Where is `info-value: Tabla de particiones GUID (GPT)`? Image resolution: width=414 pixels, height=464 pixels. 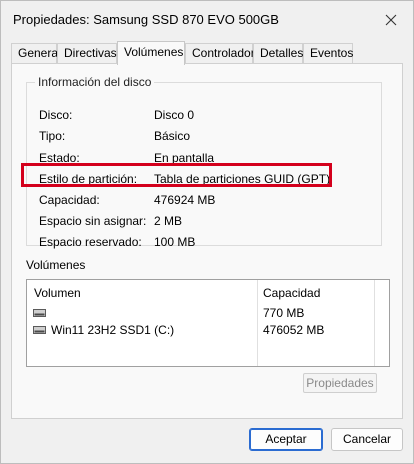 info-value: Tabla de particiones GUID (GPT) is located at coordinates (242, 179).